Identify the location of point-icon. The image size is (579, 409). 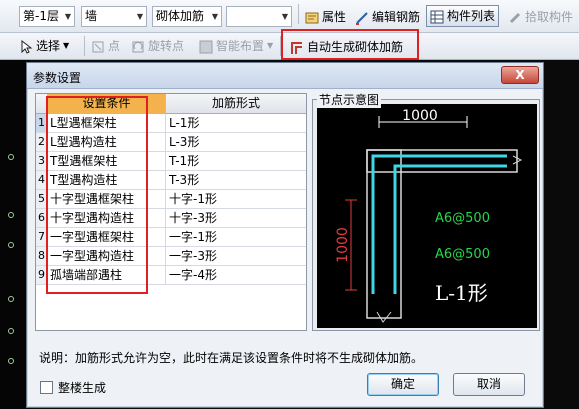
(98, 46).